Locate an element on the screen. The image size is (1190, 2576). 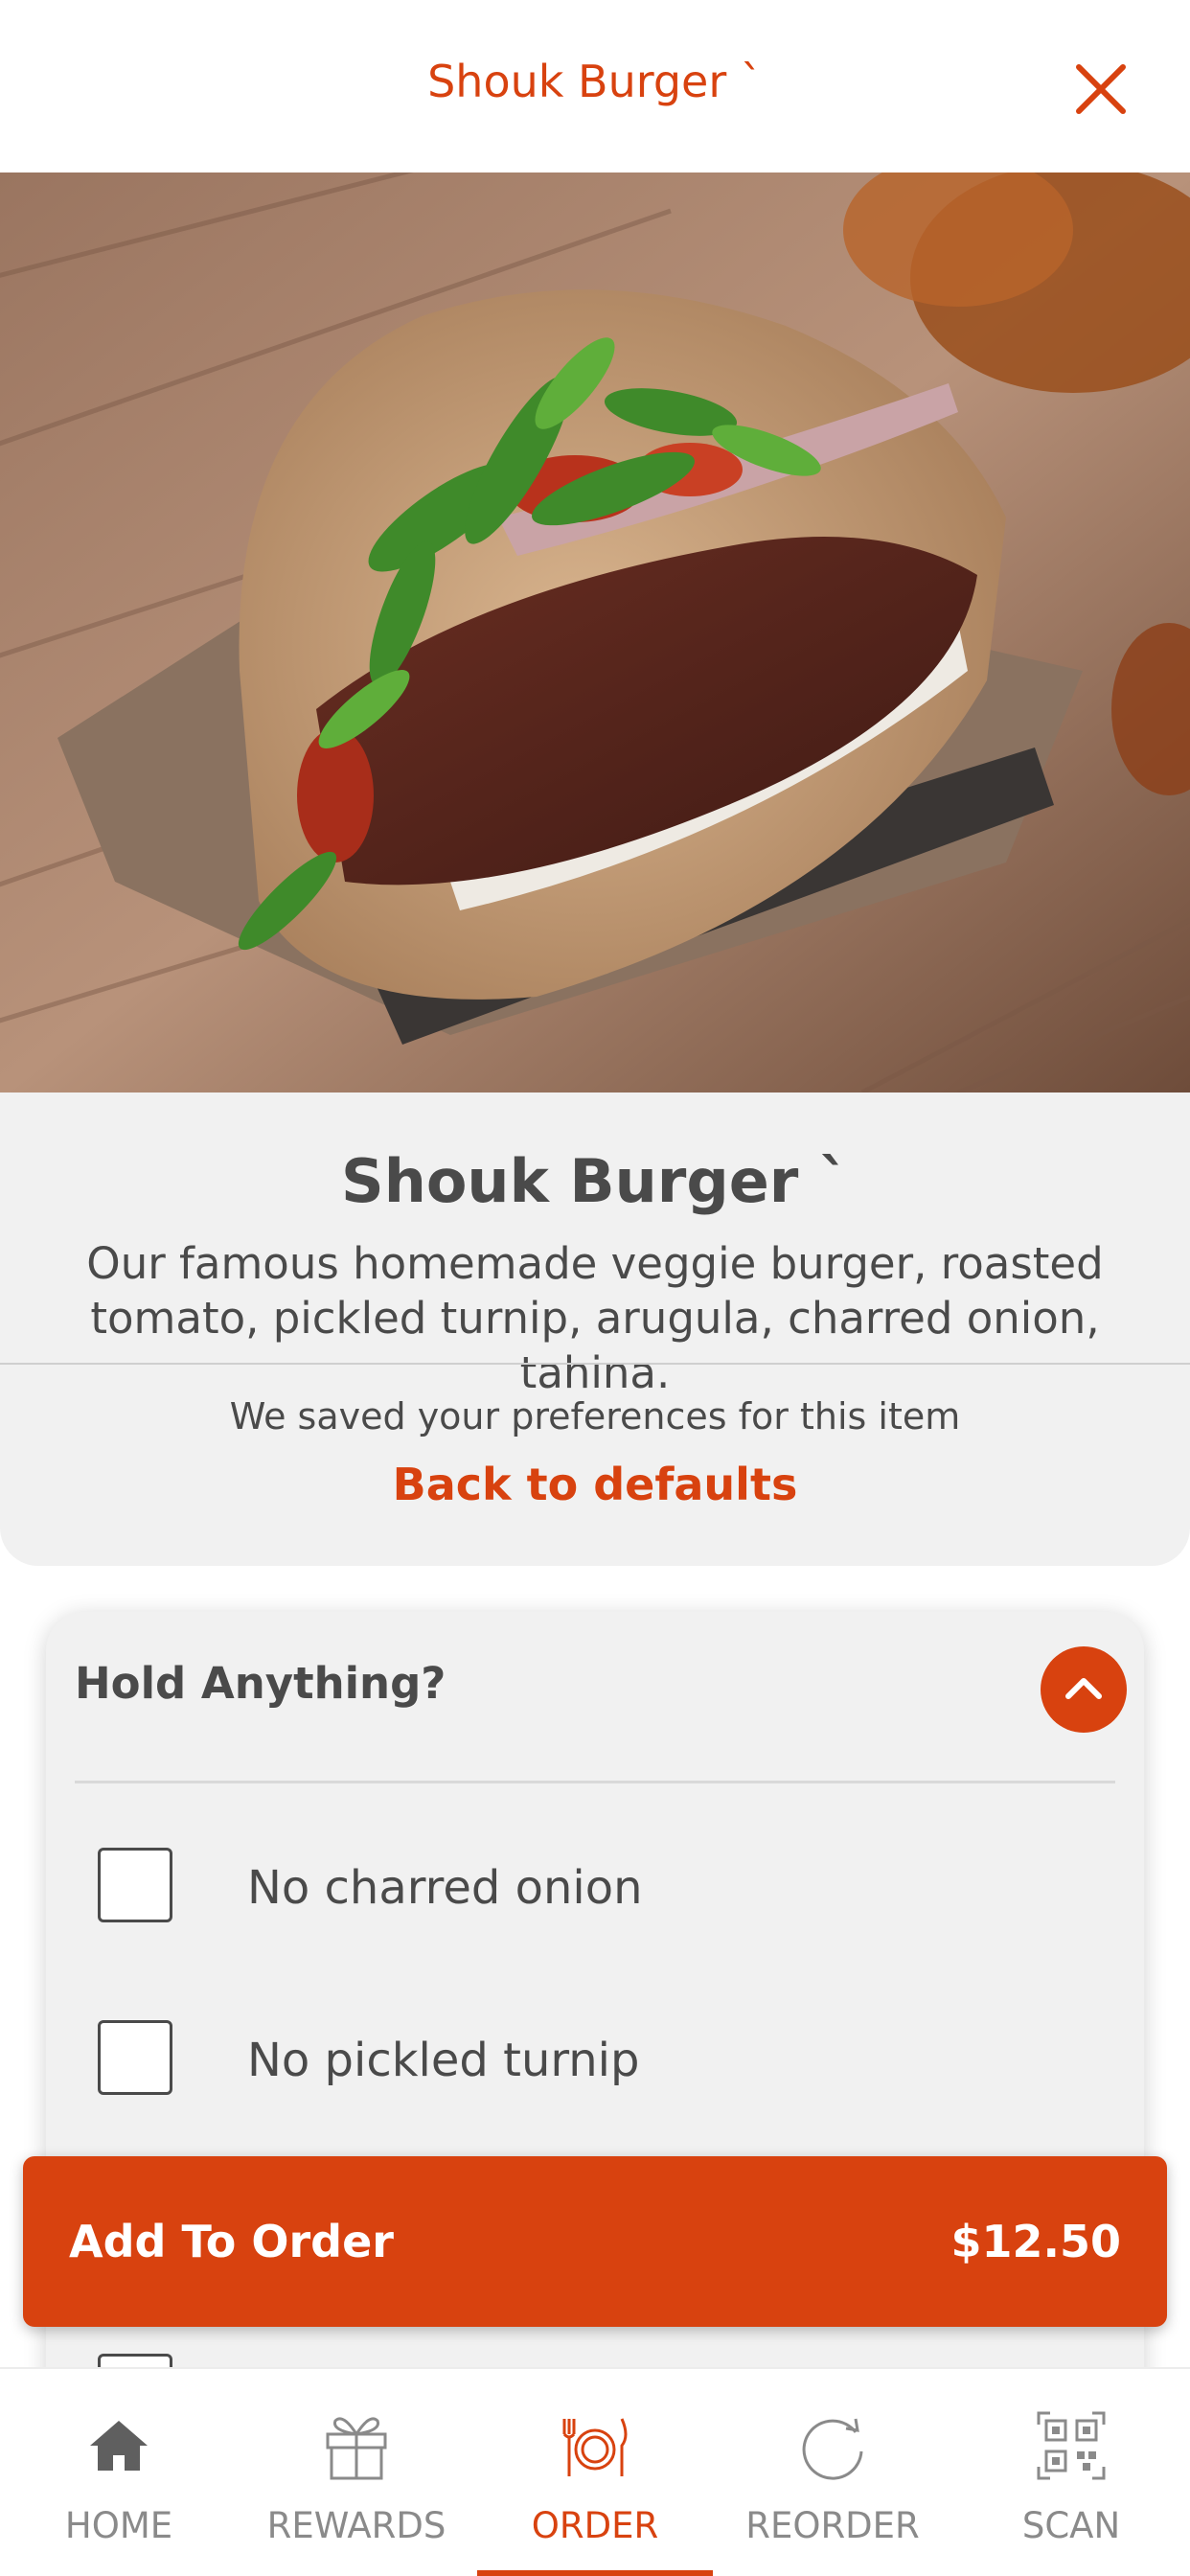
bottom-navigation: HOME REWARDS ORDER REORDER SCAN is located at coordinates (595, 2471).